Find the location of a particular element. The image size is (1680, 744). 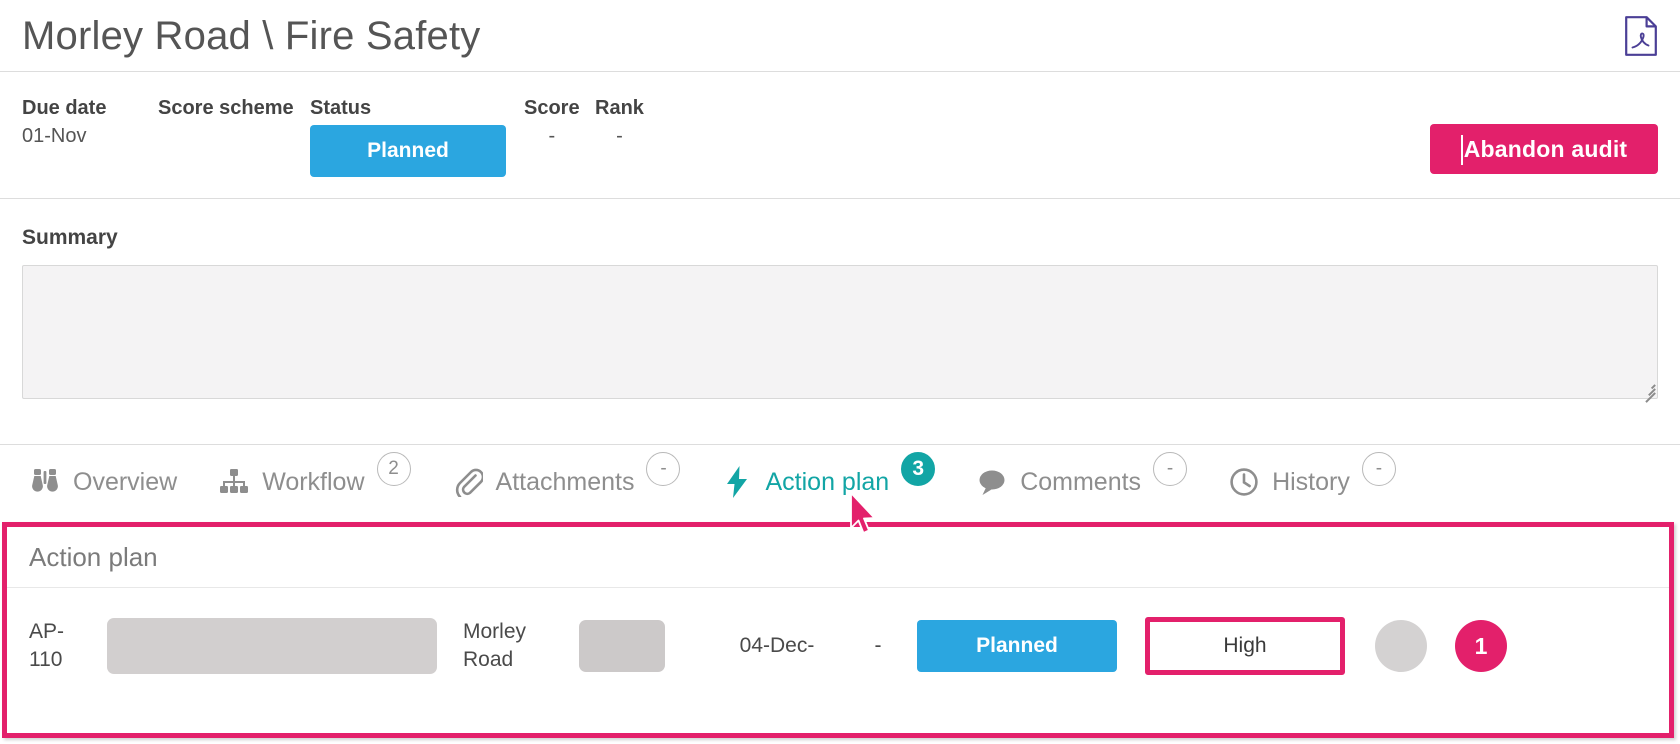

rank-label: Rank is located at coordinates (619, 108).